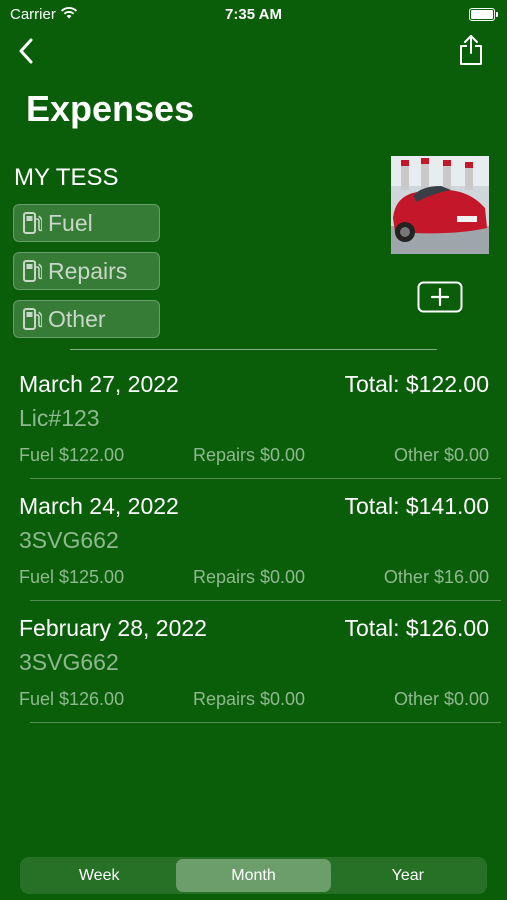 Image resolution: width=507 pixels, height=900 pixels. Describe the element at coordinates (77, 318) in the screenshot. I see `other-category-label: Other` at that location.